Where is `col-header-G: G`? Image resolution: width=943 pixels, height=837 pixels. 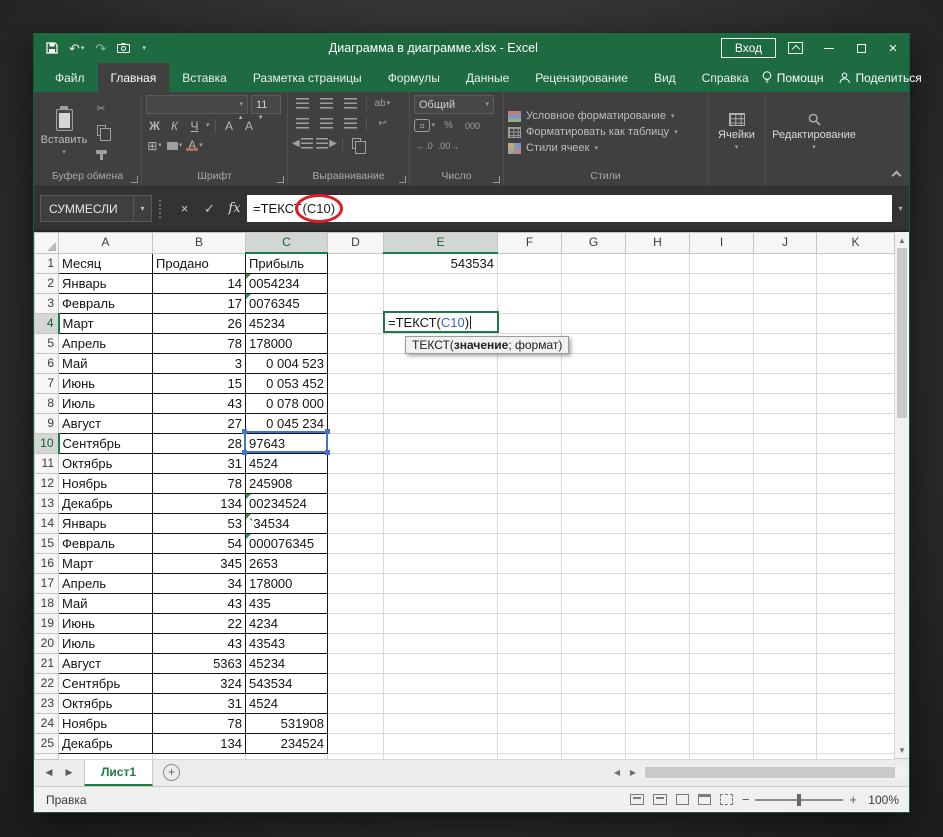
col-header-G: G is located at coordinates (593, 243).